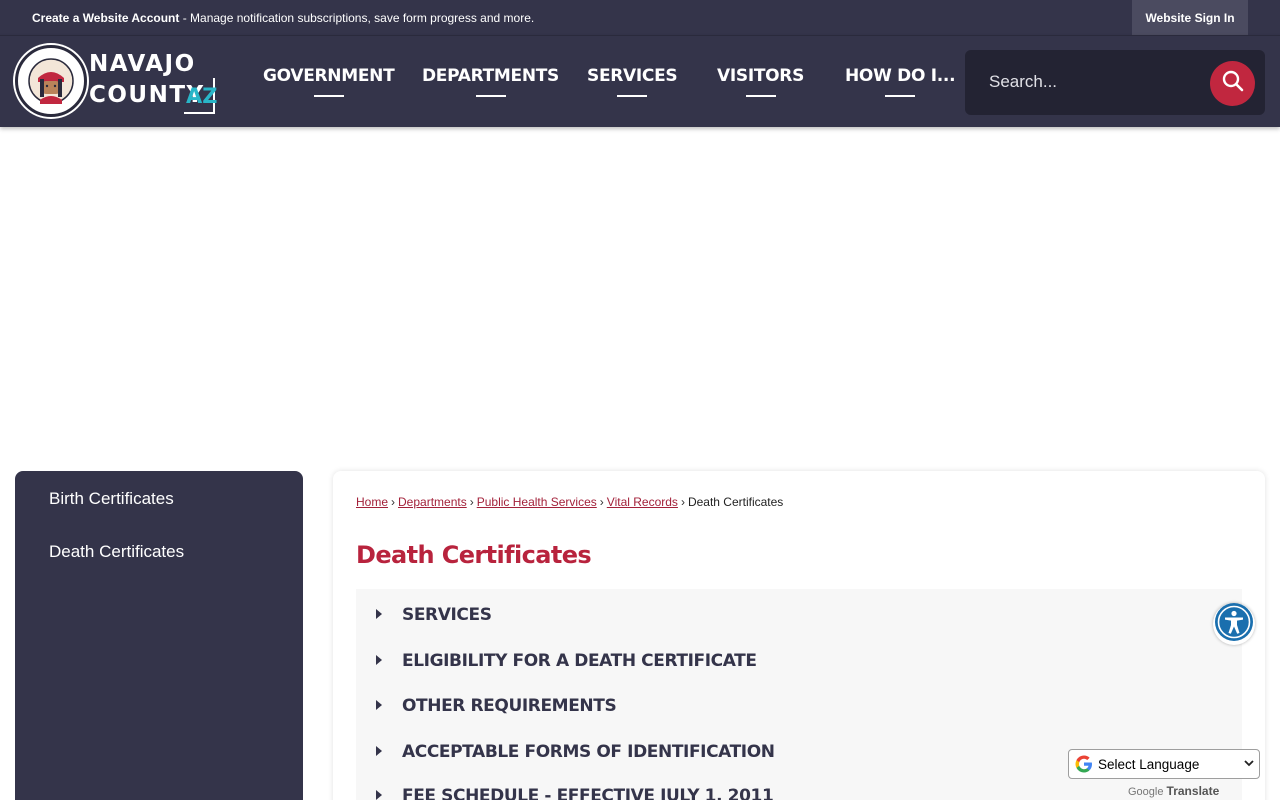  What do you see at coordinates (1146, 792) in the screenshot?
I see `google-wordmark: Google` at bounding box center [1146, 792].